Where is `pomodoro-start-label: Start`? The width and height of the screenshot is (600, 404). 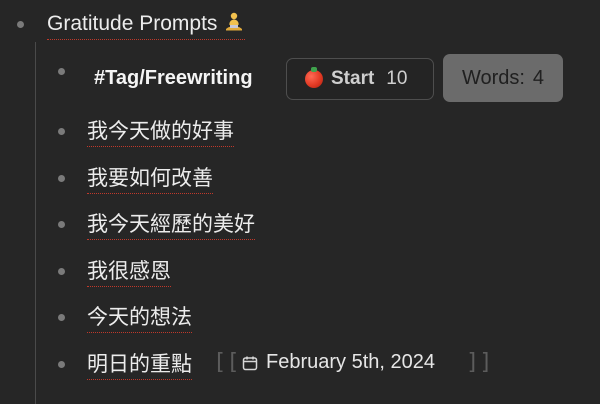 pomodoro-start-label: Start is located at coordinates (353, 78).